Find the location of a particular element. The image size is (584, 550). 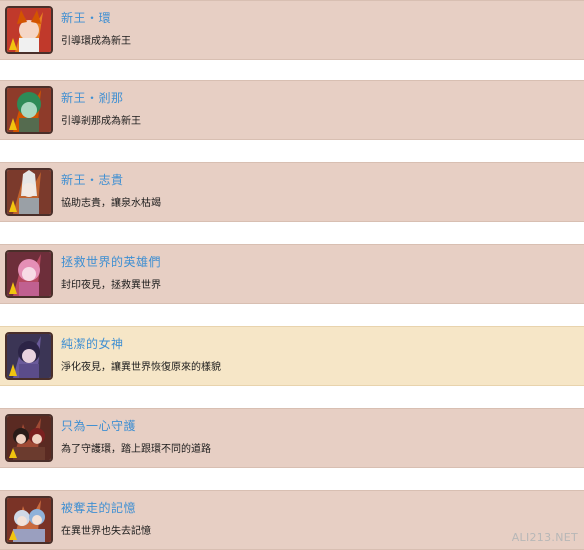

achievement-row: 新王・志貴 協助志貴，讓泉水枯竭 is located at coordinates (292, 192).